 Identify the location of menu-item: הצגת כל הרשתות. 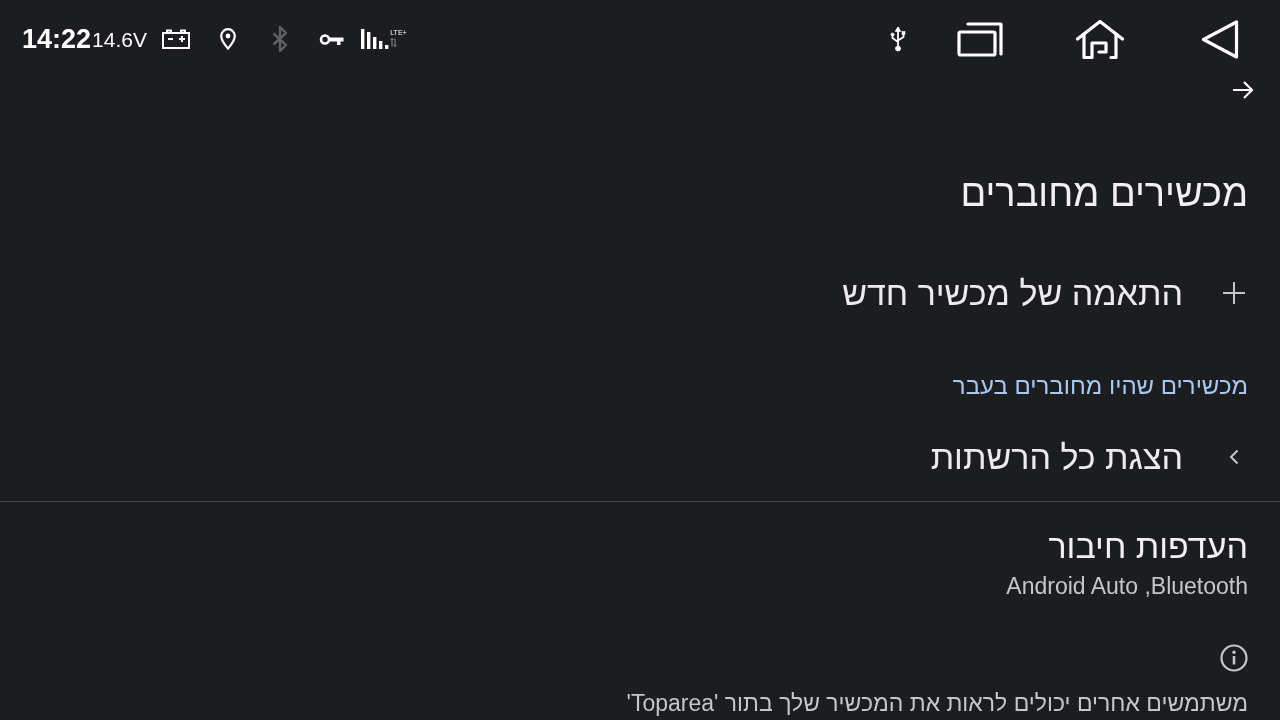
(1089, 457).